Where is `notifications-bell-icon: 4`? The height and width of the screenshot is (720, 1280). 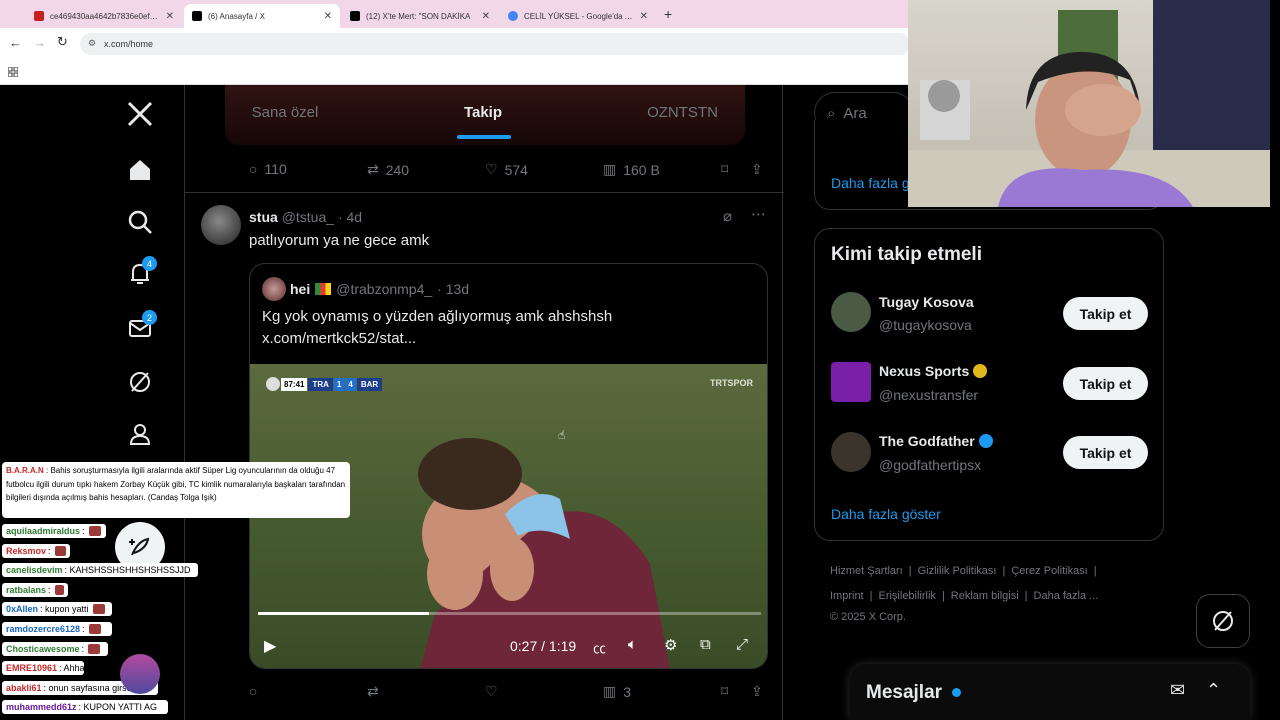
notifications-bell-icon: 4 is located at coordinates (140, 274).